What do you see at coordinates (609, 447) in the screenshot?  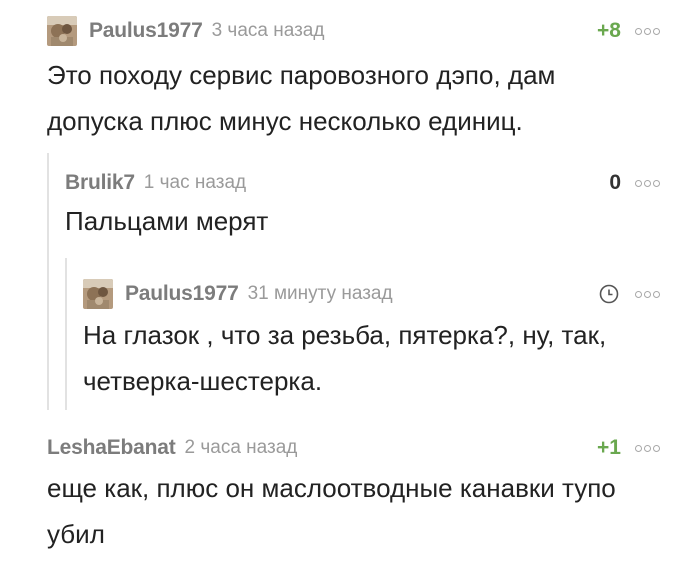 I see `comment-rating: +1` at bounding box center [609, 447].